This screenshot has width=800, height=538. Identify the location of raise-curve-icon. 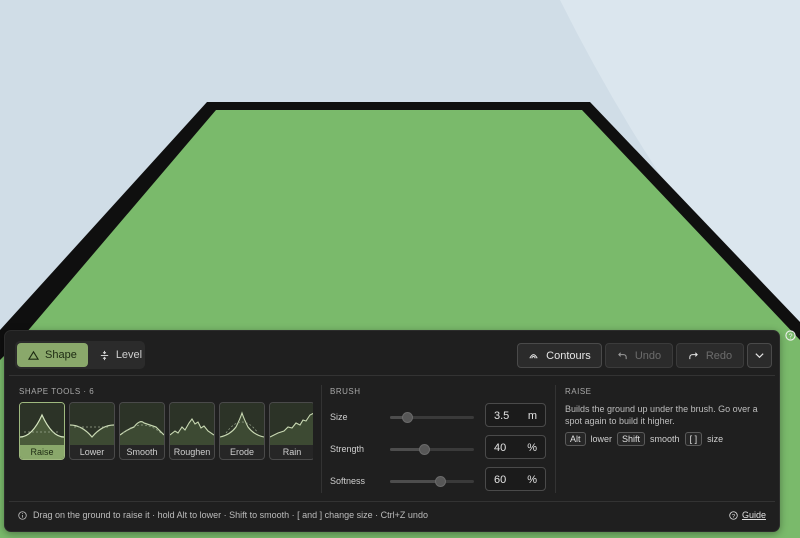
(42, 429).